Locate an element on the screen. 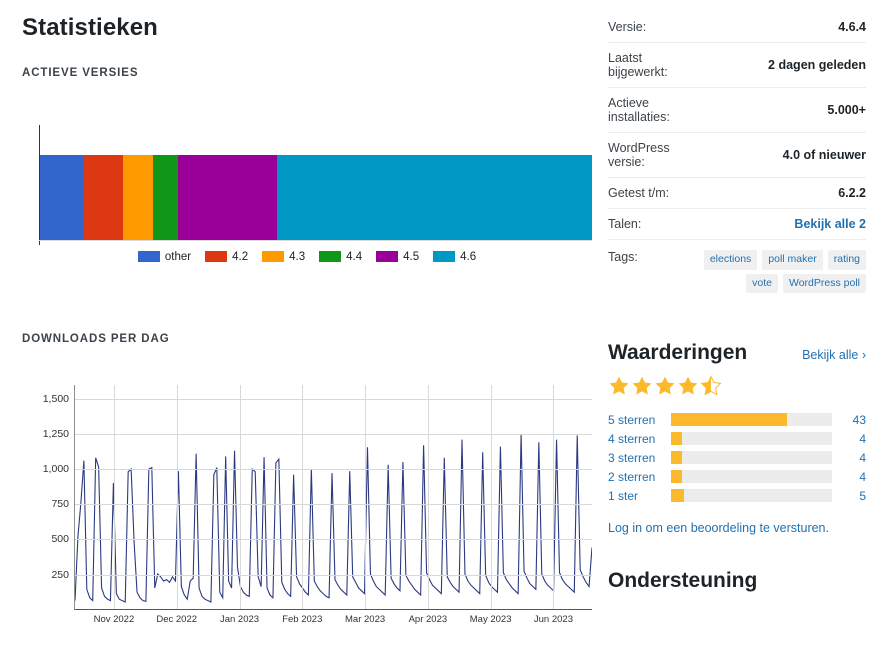 The image size is (880, 653). legend-item-other: other is located at coordinates (164, 256).